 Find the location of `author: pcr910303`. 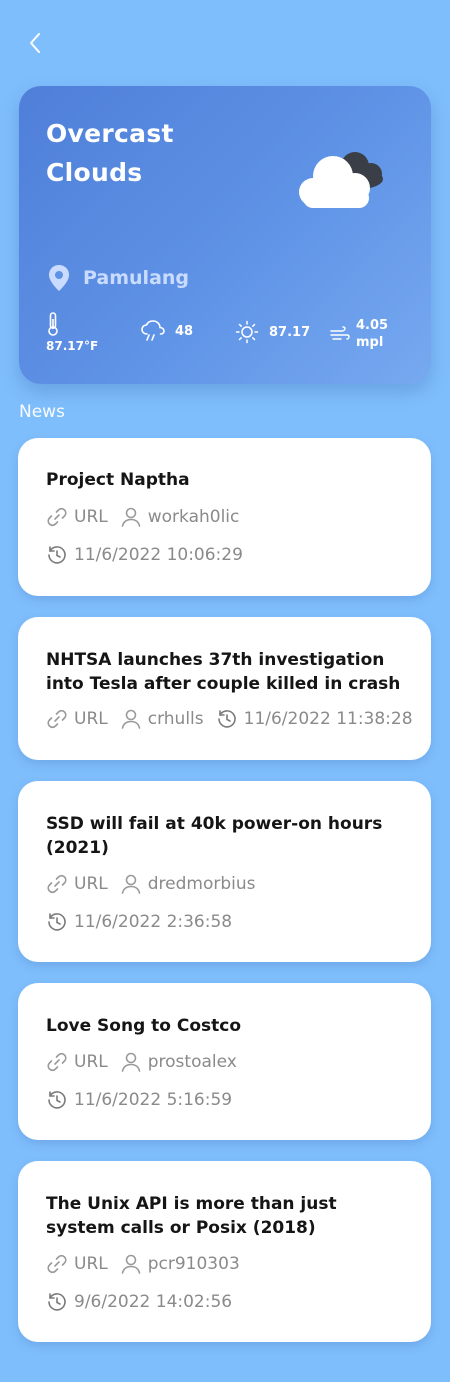

author: pcr910303 is located at coordinates (193, 1264).